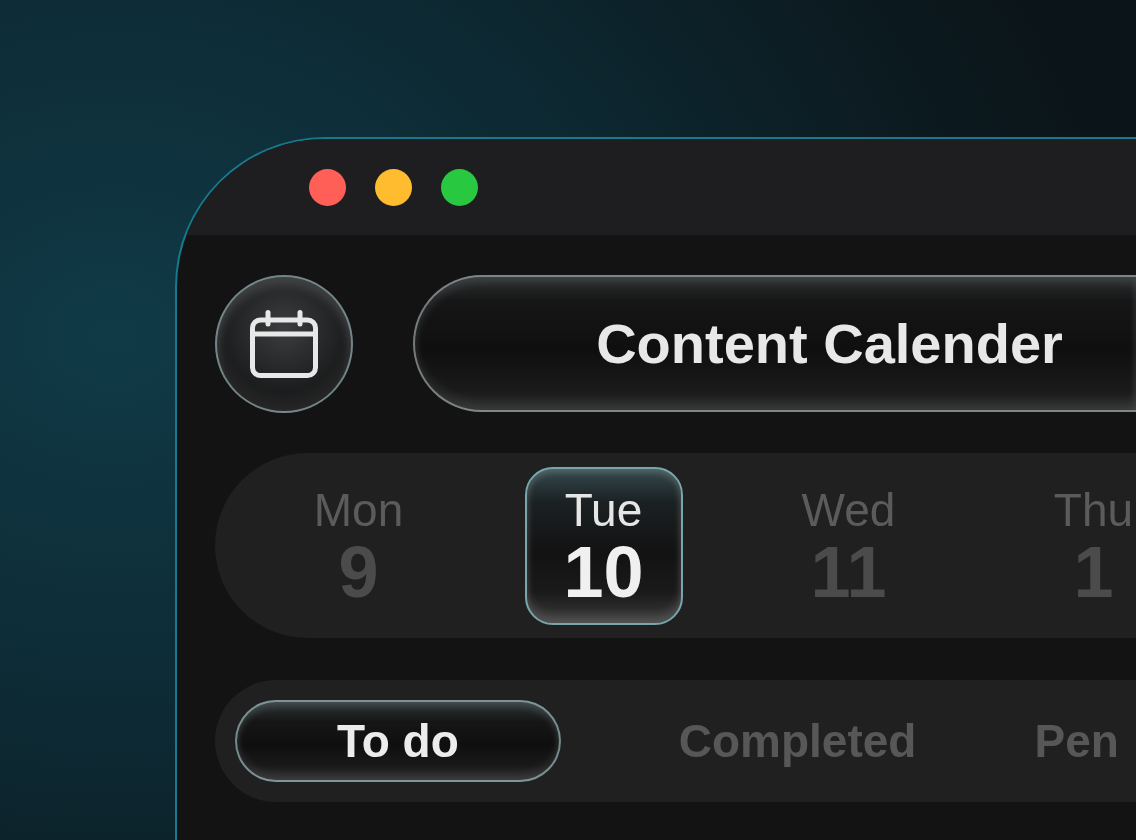  What do you see at coordinates (459, 187) in the screenshot?
I see `maximize-button` at bounding box center [459, 187].